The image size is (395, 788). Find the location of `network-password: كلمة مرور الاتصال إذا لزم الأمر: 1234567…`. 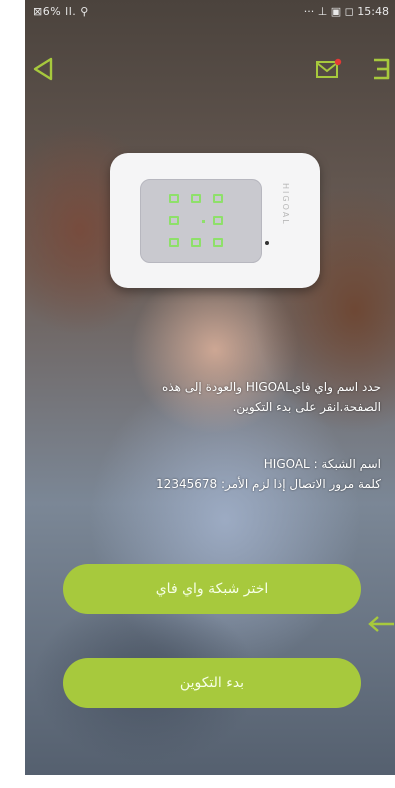

network-password: كلمة مرور الاتصال إذا لزم الأمر: 1234567… is located at coordinates (268, 484).